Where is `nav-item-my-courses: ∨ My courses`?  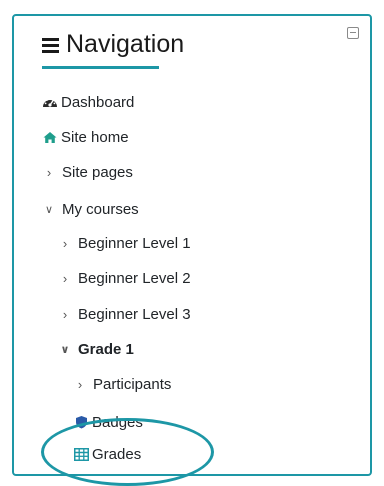 nav-item-my-courses: ∨ My courses is located at coordinates (90, 209).